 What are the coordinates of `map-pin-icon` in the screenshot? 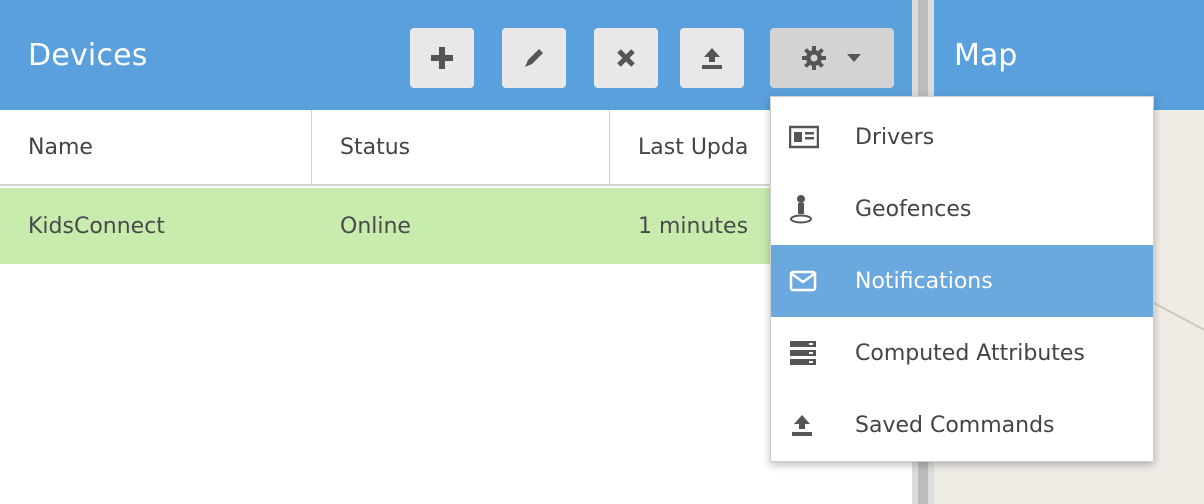 It's located at (816, 209).